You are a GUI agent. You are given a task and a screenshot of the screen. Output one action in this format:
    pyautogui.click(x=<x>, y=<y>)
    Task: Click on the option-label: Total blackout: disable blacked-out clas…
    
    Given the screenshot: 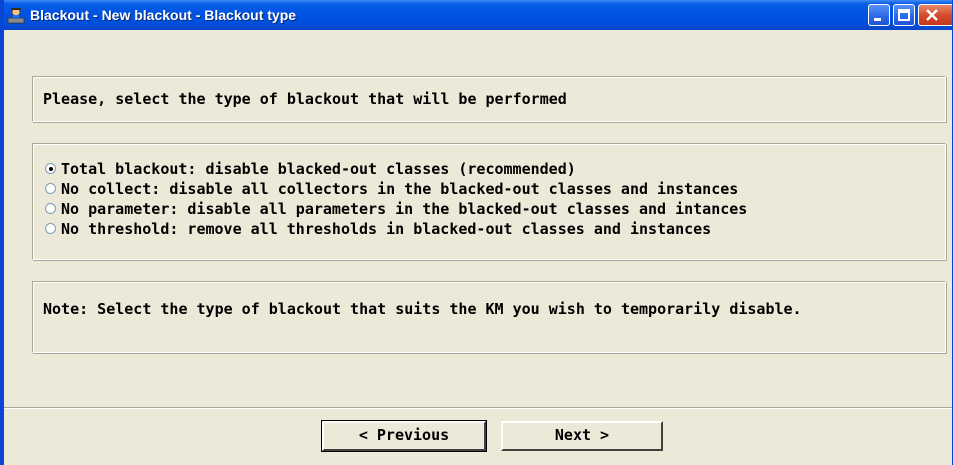 What is the action you would take?
    pyautogui.click(x=318, y=169)
    